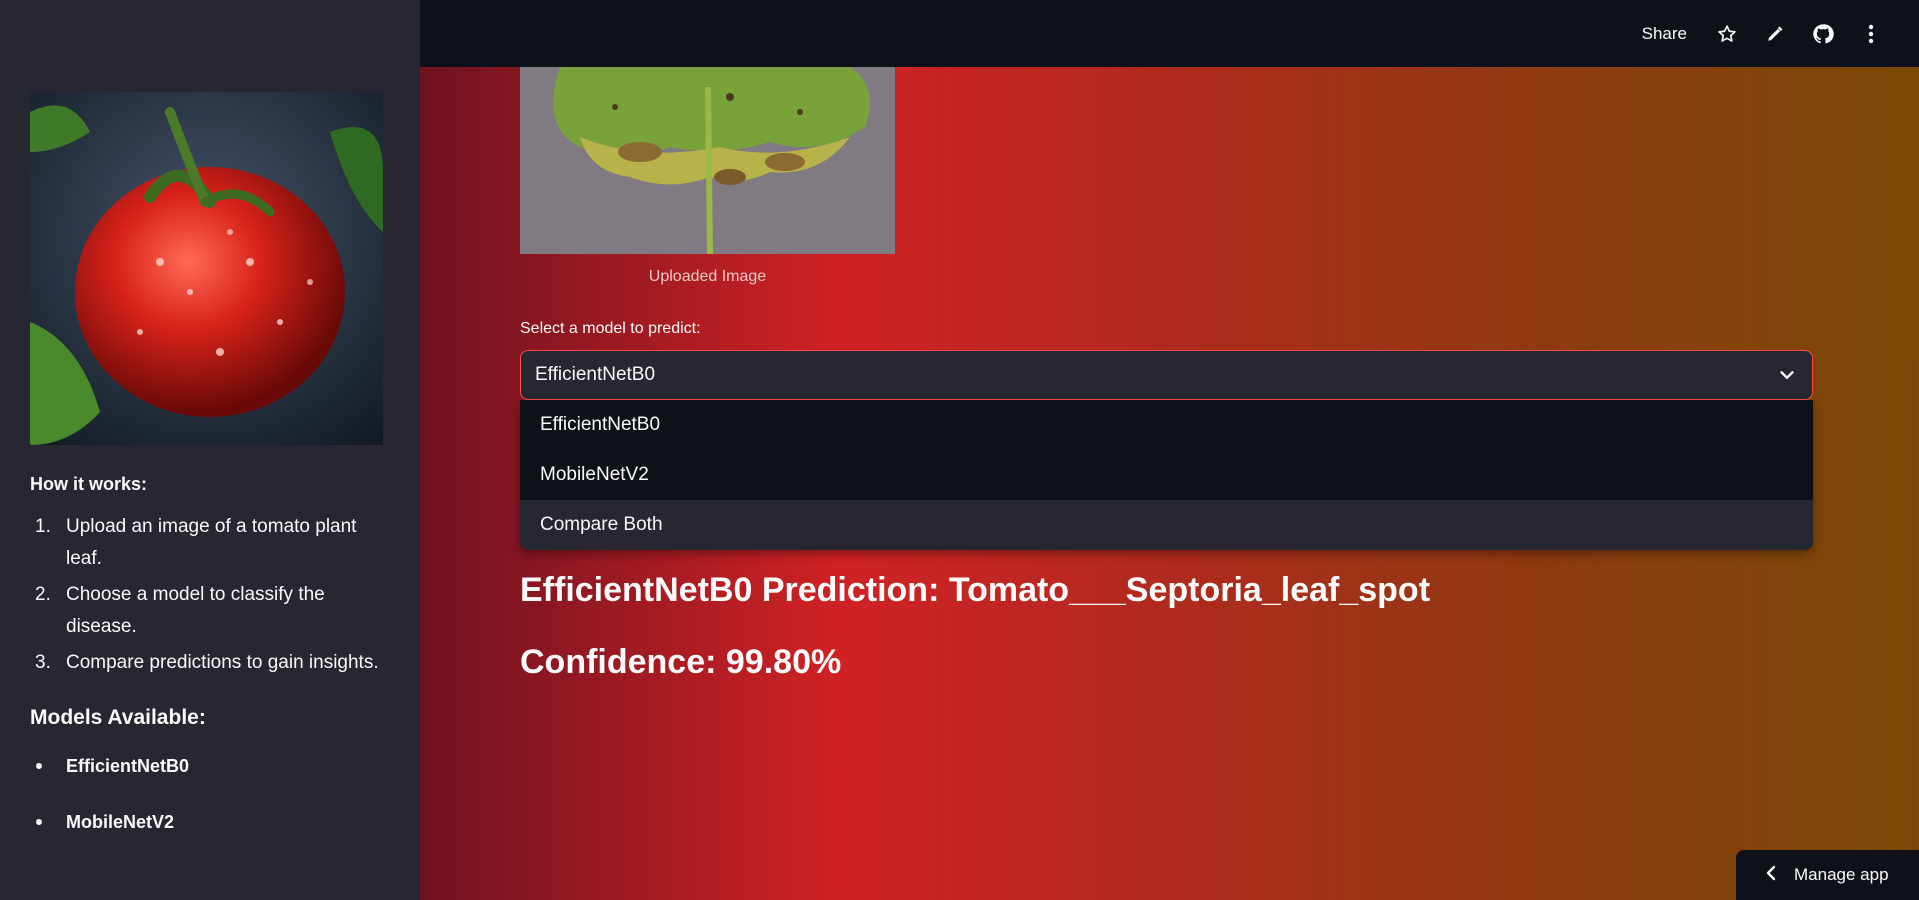 Image resolution: width=1919 pixels, height=900 pixels. Describe the element at coordinates (210, 794) in the screenshot. I see `models-list: EfficientNetB0 MobileNetV2` at that location.